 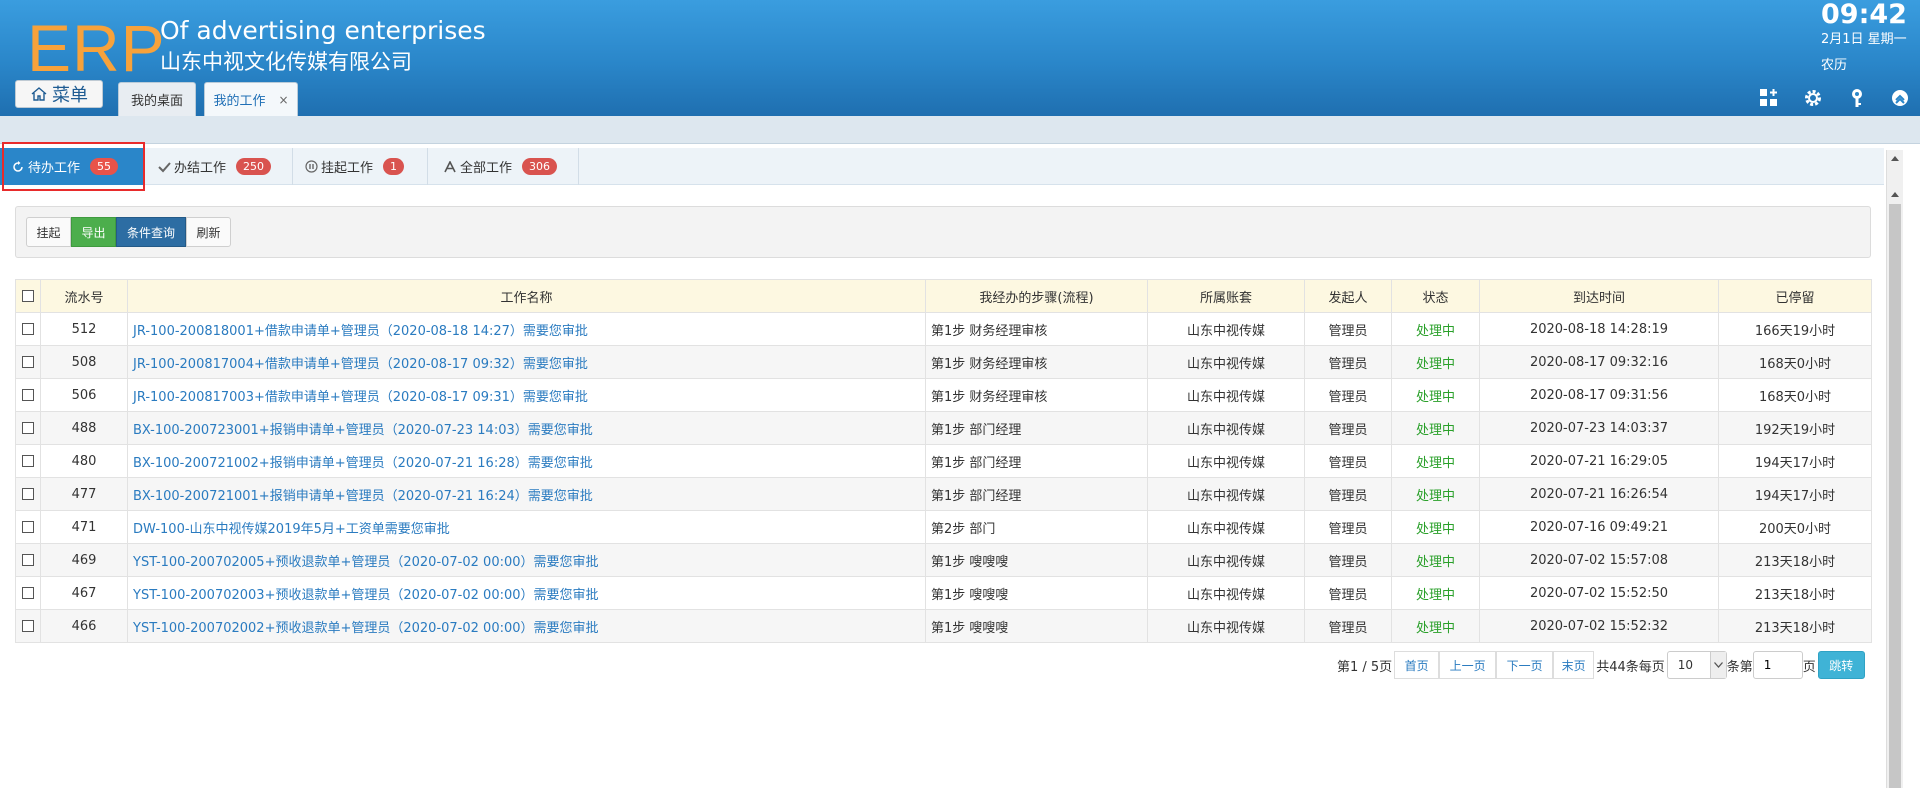 I want to click on select-all-checkbox, so click(x=28, y=296).